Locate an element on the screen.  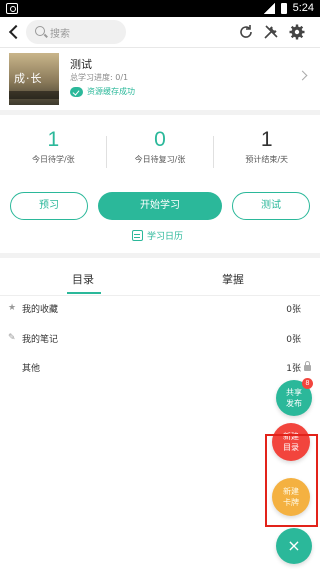
status-right: 5:24 is located at coordinates (288, 8).